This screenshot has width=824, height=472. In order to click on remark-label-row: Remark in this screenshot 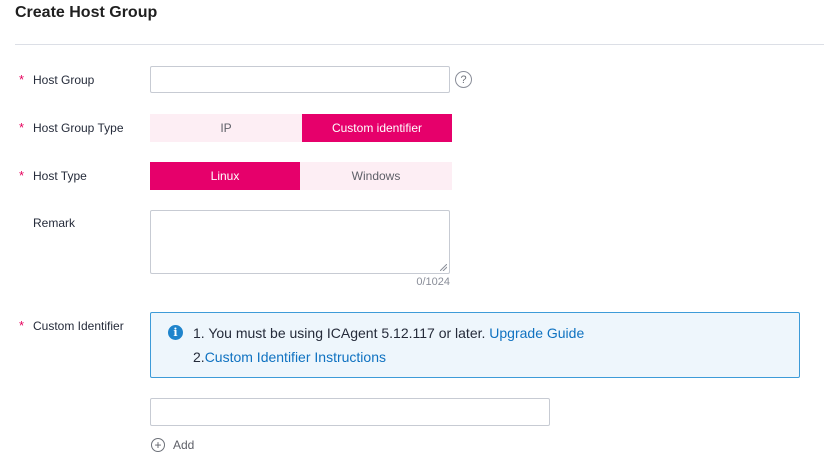, I will do `click(54, 223)`.